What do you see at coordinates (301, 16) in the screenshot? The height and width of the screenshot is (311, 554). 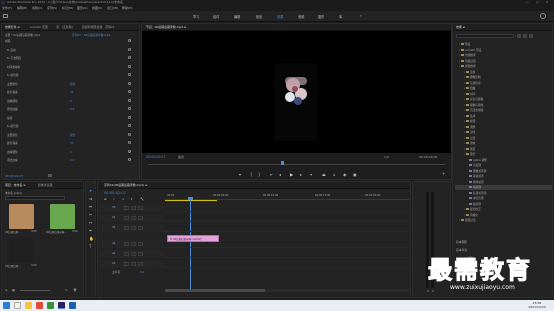 I see `workspace-audio: 音频` at bounding box center [301, 16].